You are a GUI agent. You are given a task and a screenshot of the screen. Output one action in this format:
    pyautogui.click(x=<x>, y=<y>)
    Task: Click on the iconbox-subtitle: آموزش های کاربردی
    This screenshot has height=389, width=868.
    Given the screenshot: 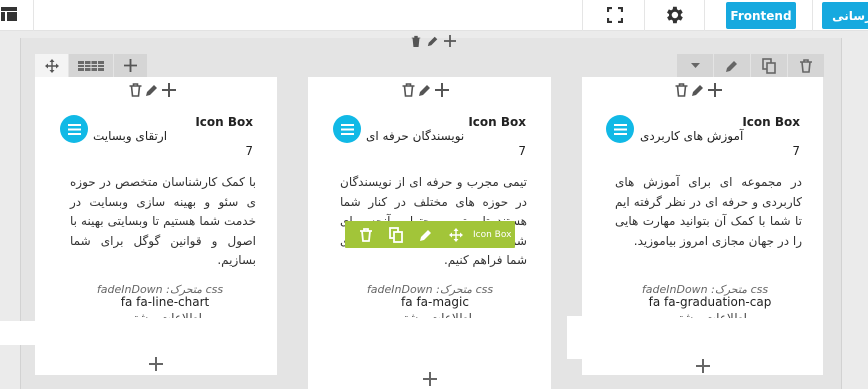 What is the action you would take?
    pyautogui.click(x=692, y=136)
    